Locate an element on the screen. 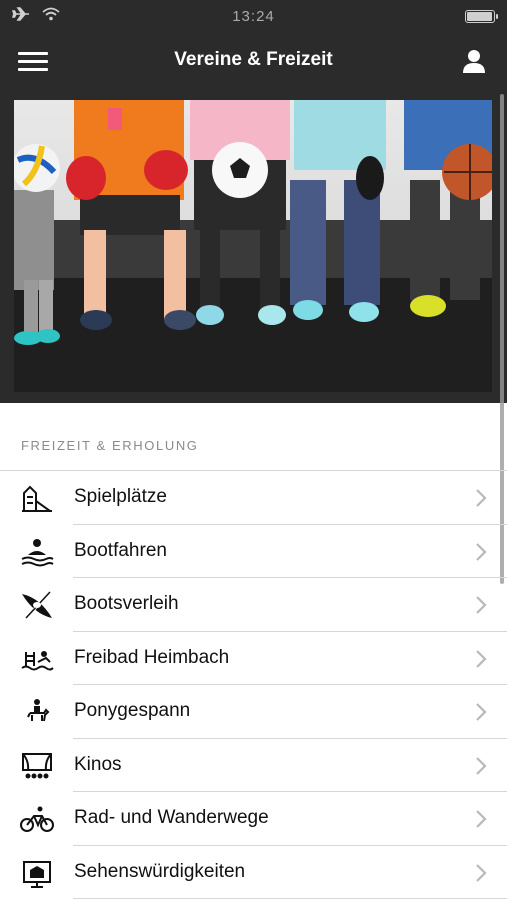 The image size is (507, 900). list-item-sehenswuerdigkeiten: Sehenswürdigkeiten is located at coordinates (253, 872).